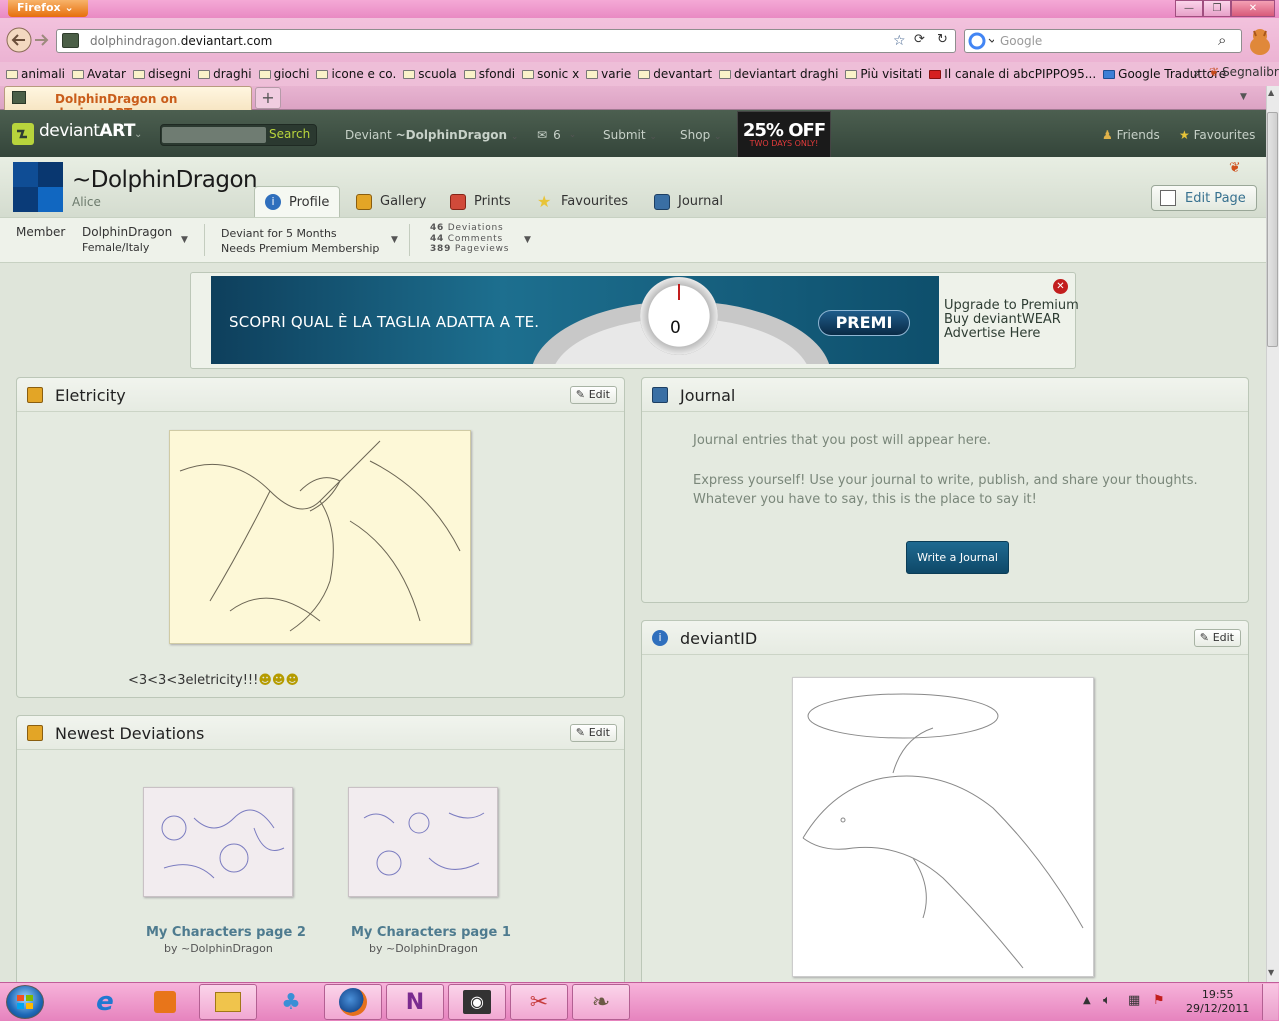  Describe the element at coordinates (630, 135) in the screenshot. I see `submit-menu: Submit ⌄` at that location.